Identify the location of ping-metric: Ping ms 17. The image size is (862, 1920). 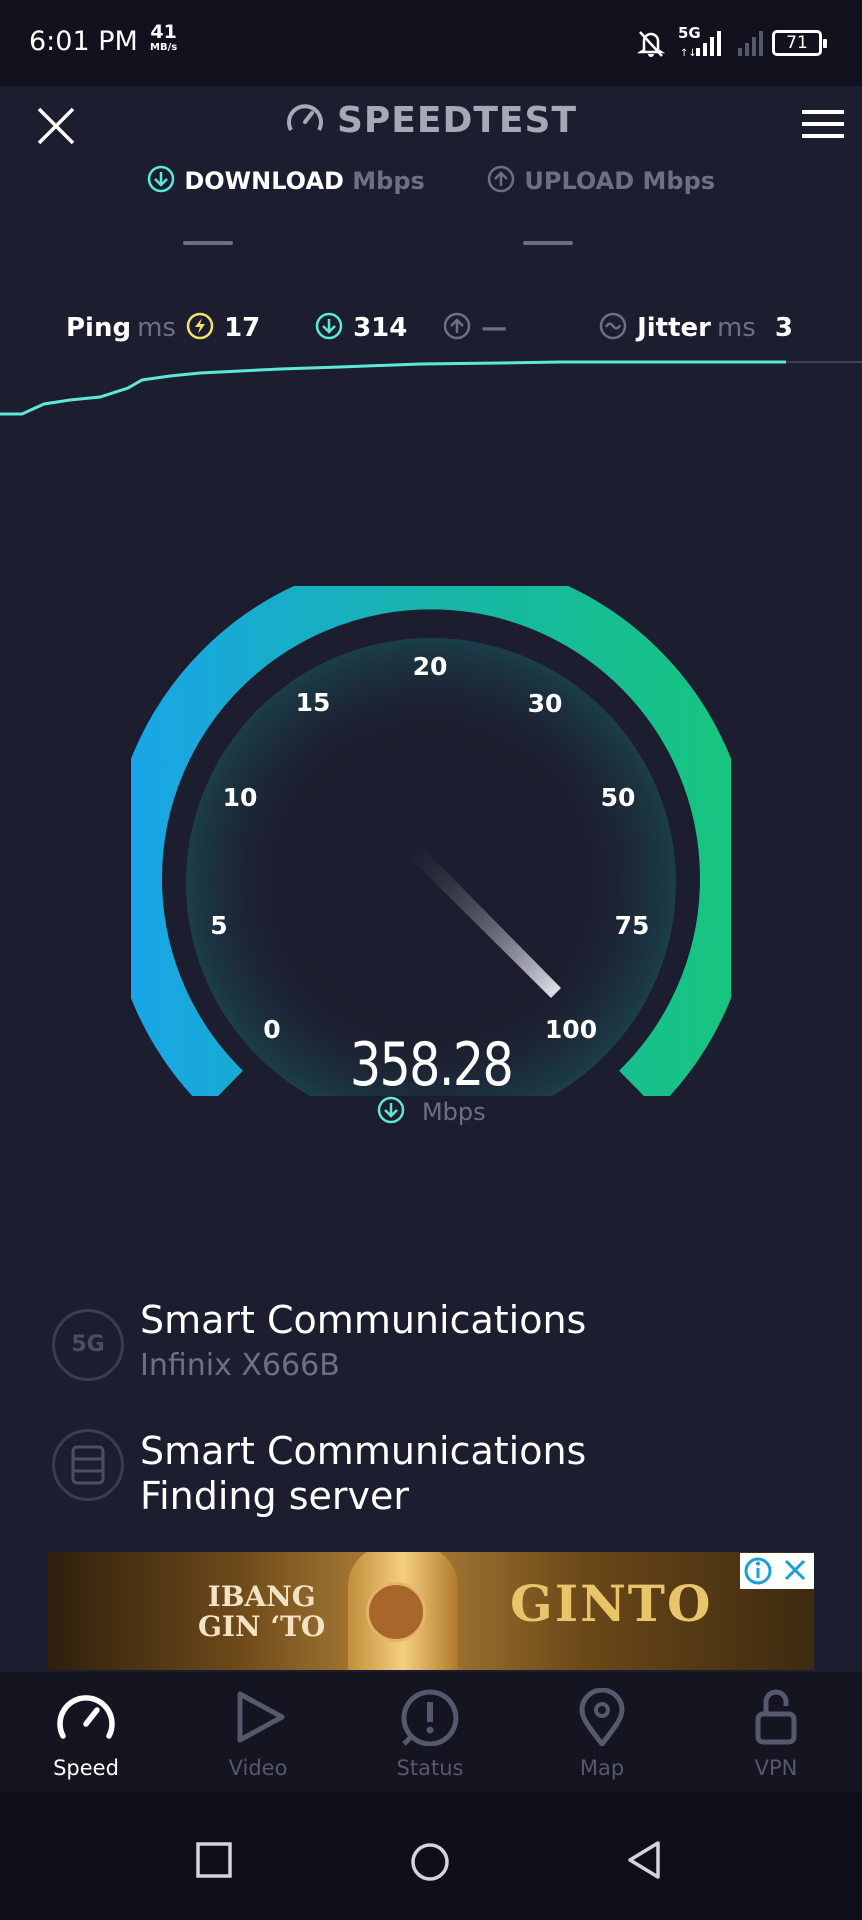
(163, 327).